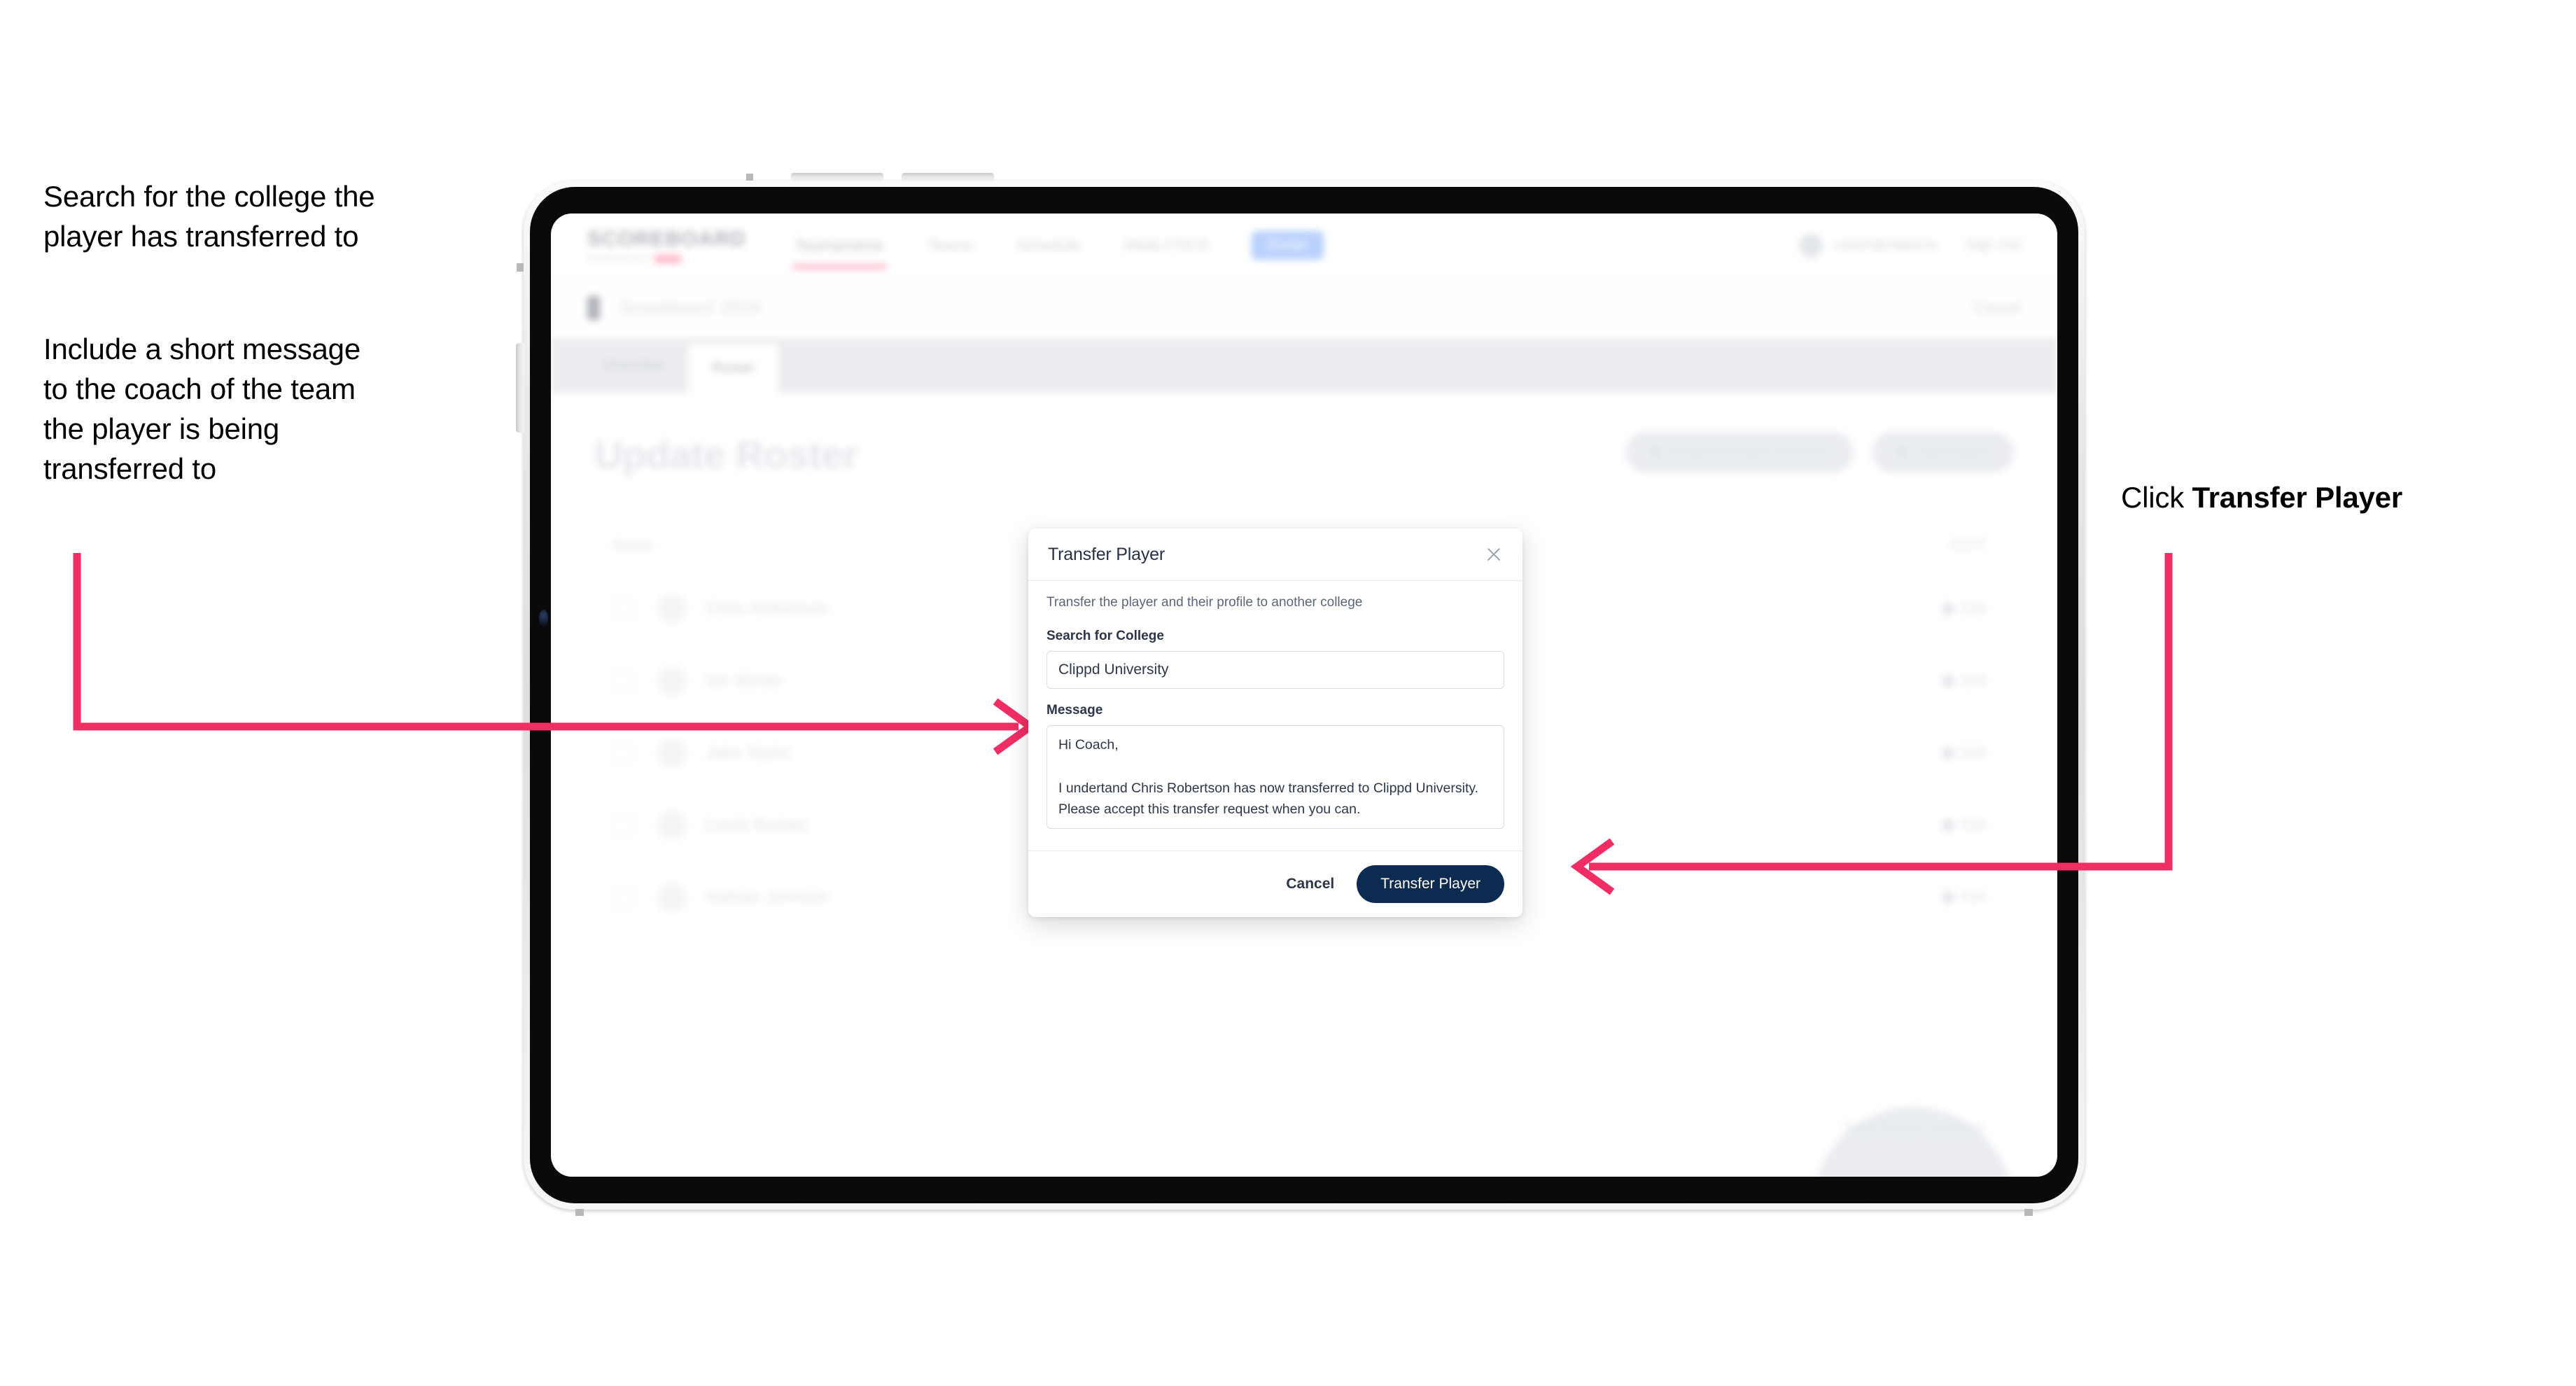 This screenshot has width=2576, height=1386. What do you see at coordinates (837, 177) in the screenshot?
I see `volume-up-button` at bounding box center [837, 177].